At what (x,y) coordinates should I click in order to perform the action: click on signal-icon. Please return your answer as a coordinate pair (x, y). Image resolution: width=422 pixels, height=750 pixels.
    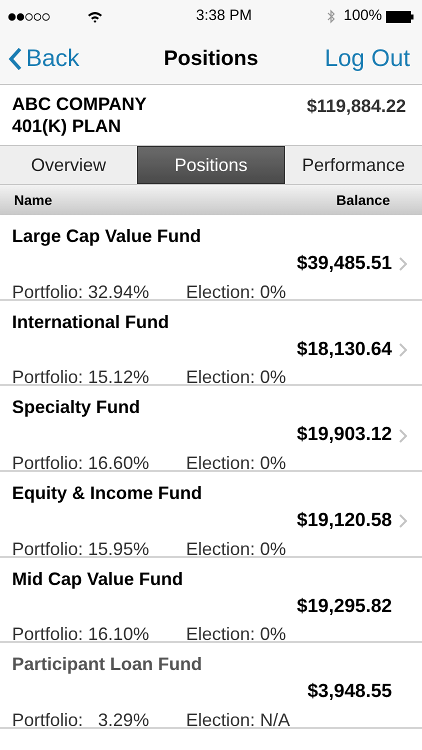
    Looking at the image, I should click on (30, 16).